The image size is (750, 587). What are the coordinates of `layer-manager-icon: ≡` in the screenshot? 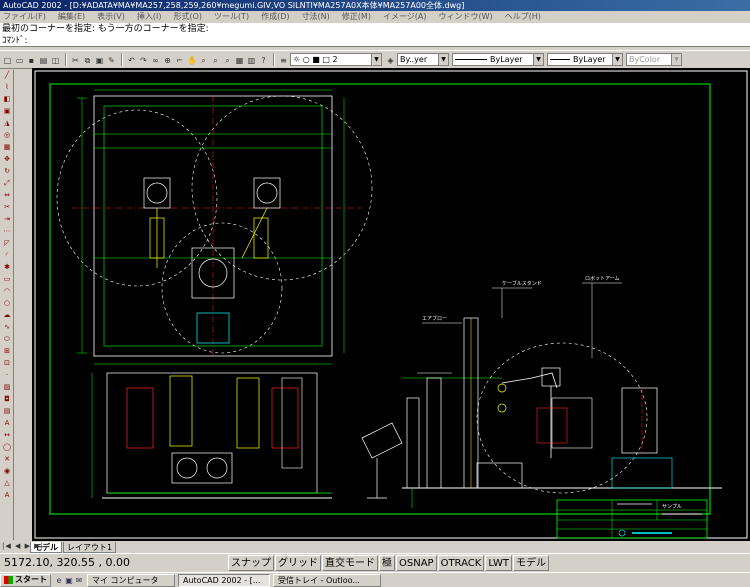 It's located at (283, 60).